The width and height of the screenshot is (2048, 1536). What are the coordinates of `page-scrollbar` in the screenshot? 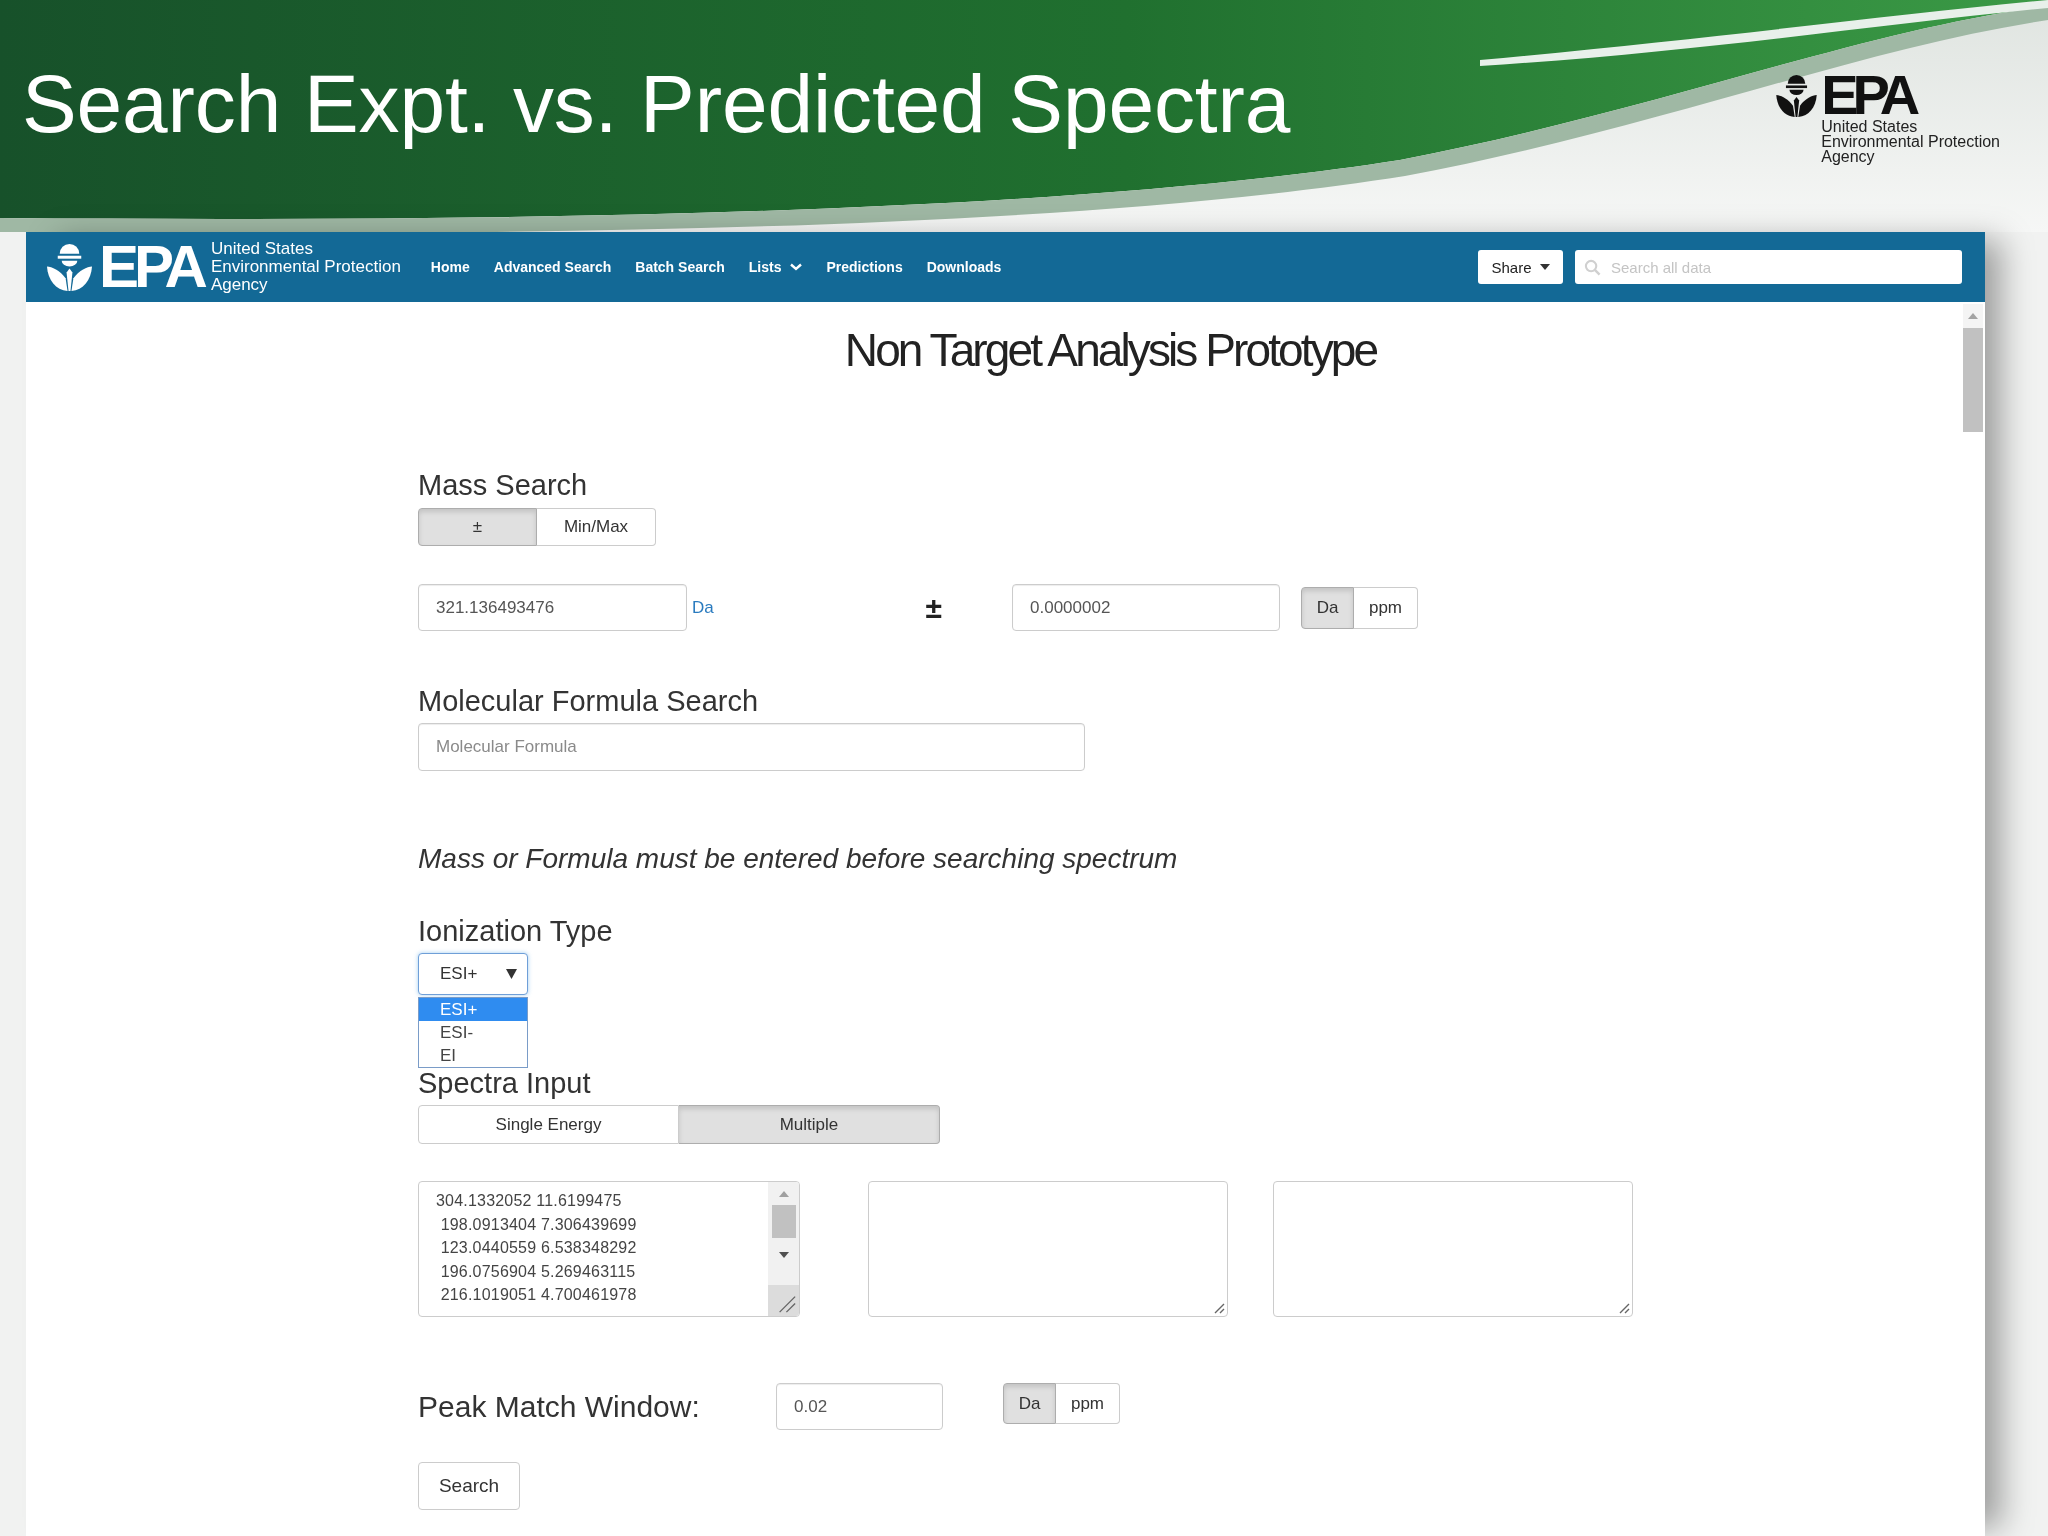 It's located at (1973, 368).